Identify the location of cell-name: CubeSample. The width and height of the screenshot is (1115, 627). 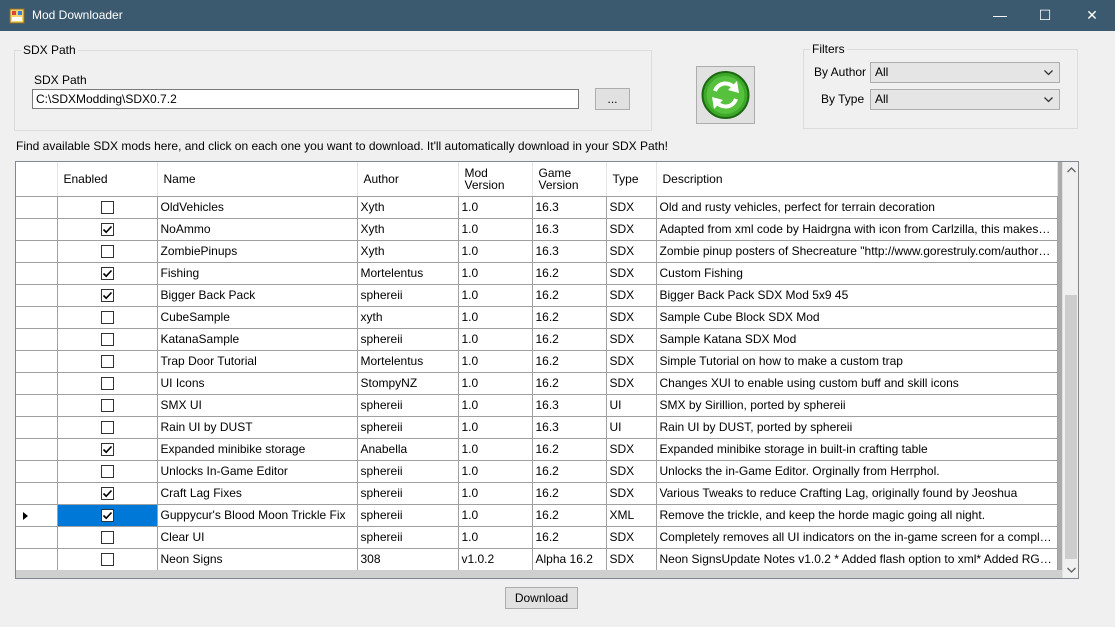
(257, 317).